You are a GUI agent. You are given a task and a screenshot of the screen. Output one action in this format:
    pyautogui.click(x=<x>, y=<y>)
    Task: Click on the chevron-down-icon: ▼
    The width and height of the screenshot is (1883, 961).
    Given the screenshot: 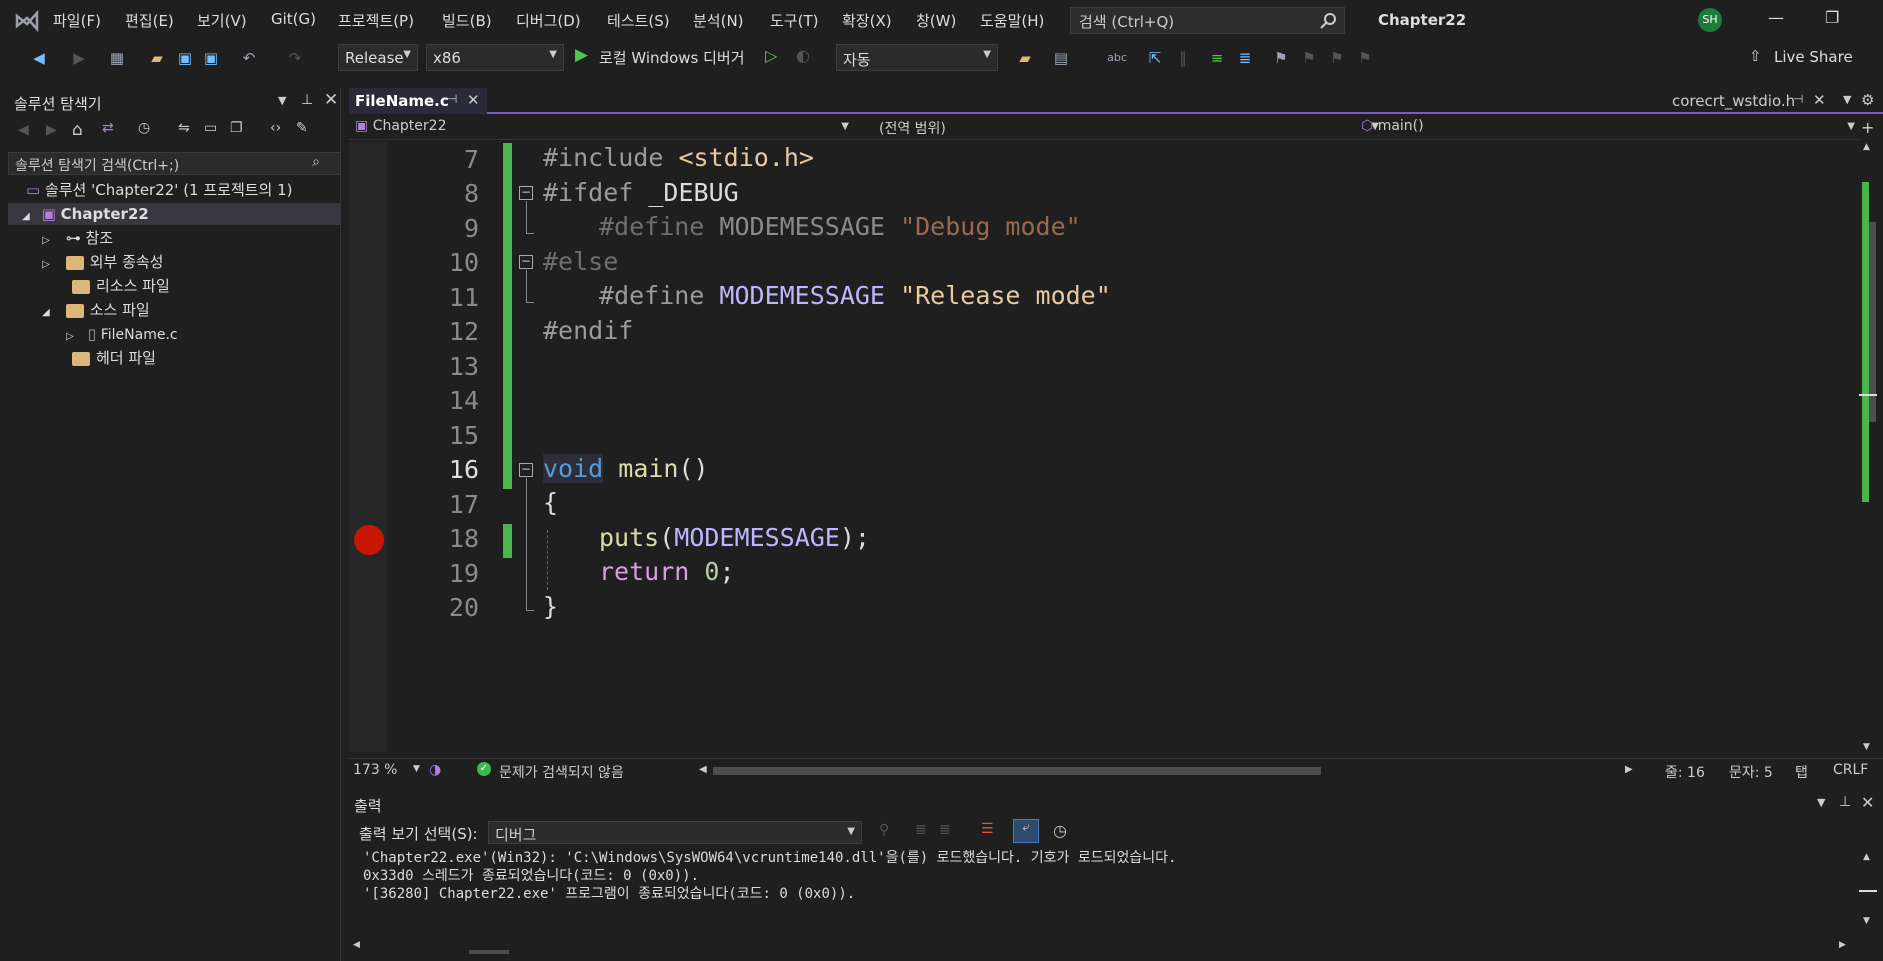 What is the action you would take?
    pyautogui.click(x=416, y=769)
    